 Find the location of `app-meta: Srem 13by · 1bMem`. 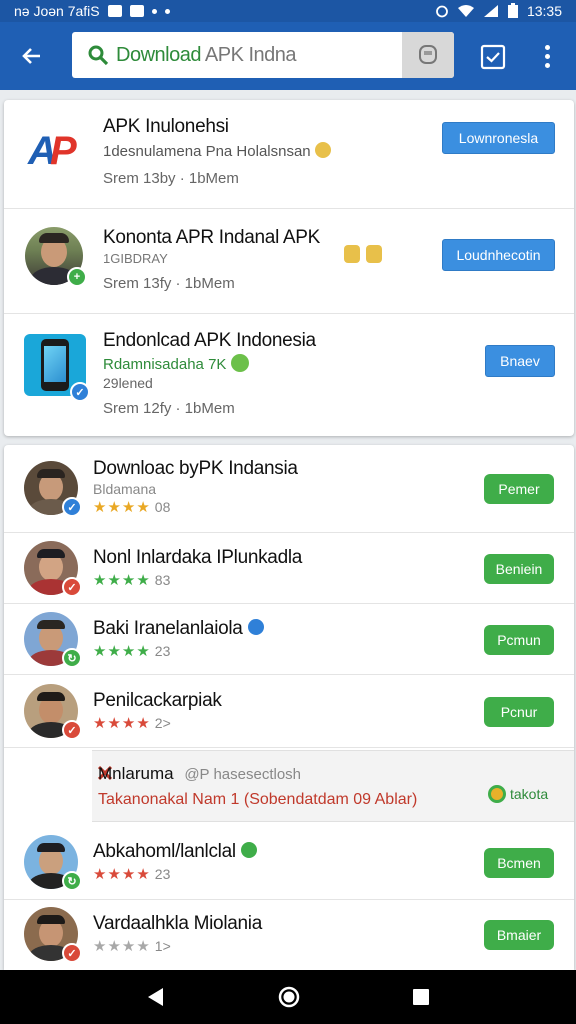

app-meta: Srem 13by · 1bMem is located at coordinates (171, 178).